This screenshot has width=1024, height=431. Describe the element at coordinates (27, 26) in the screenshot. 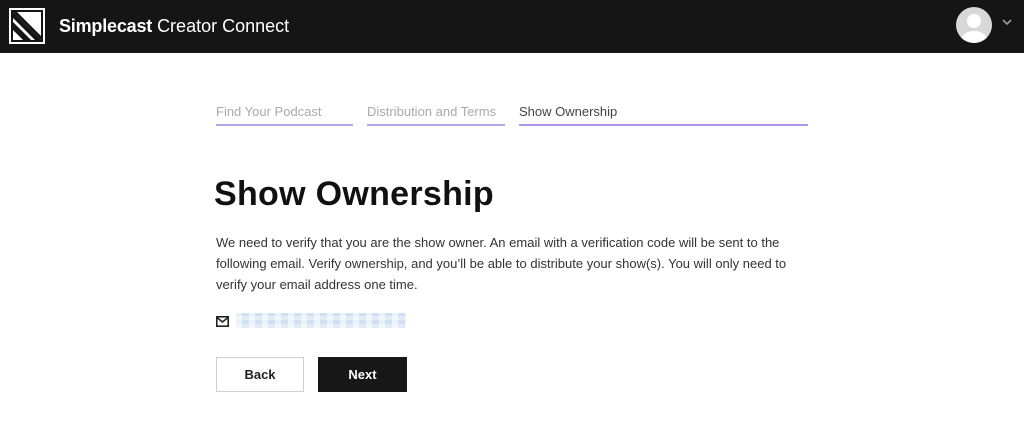

I see `simplecast-logo-icon` at that location.